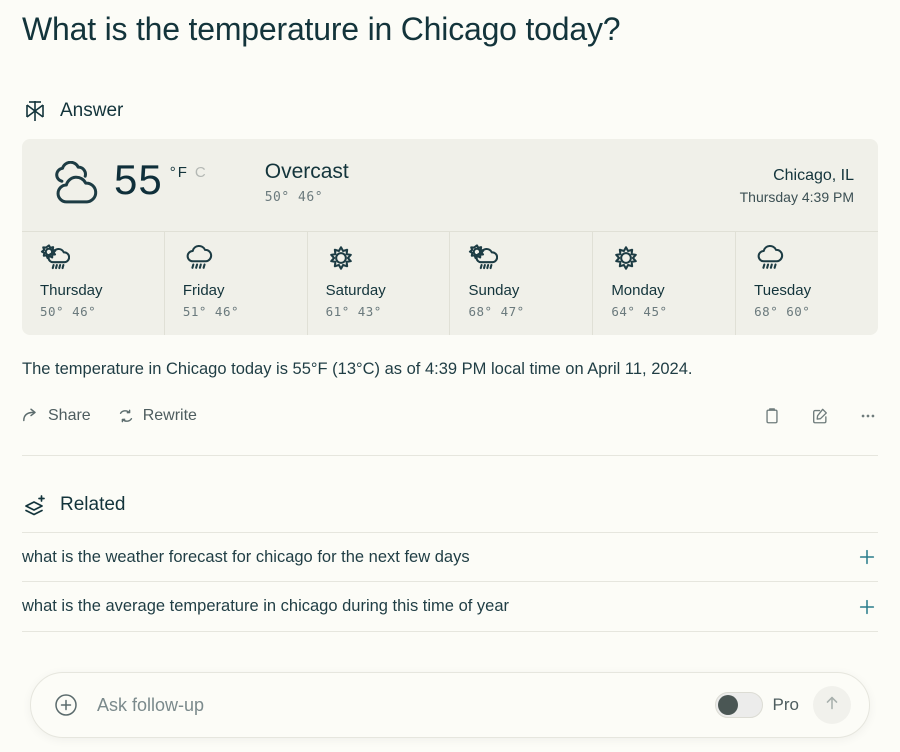 The image size is (900, 752). What do you see at coordinates (35, 111) in the screenshot?
I see `perplexity-answer-icon` at bounding box center [35, 111].